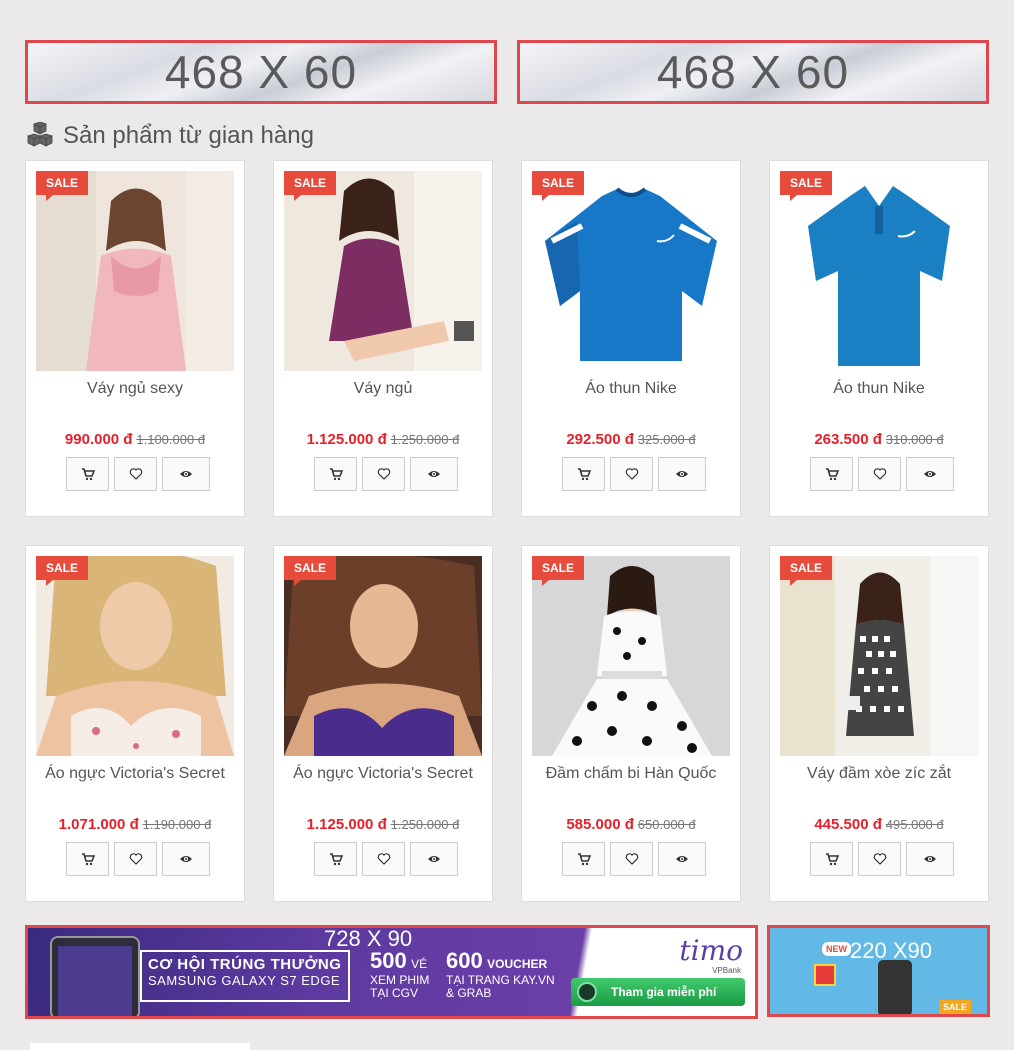 The image size is (1014, 1050). Describe the element at coordinates (914, 824) in the screenshot. I see `original-price: 495.000 đ` at that location.